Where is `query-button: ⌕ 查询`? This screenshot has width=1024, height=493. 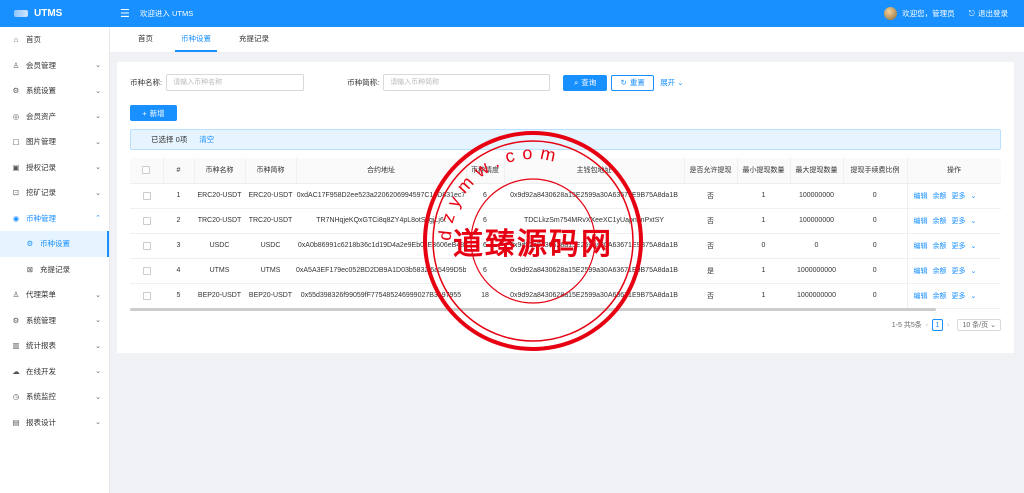 query-button: ⌕ 查询 is located at coordinates (585, 82).